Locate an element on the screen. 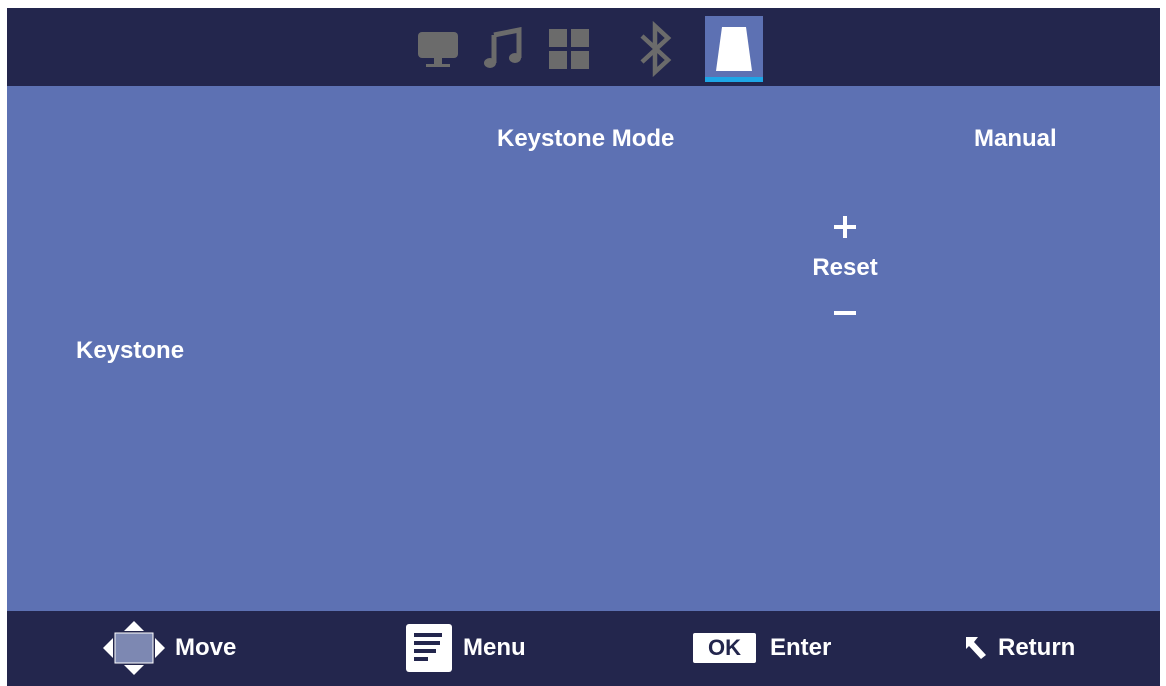 The width and height of the screenshot is (1166, 686). menu-hint-label: Menu is located at coordinates (494, 647).